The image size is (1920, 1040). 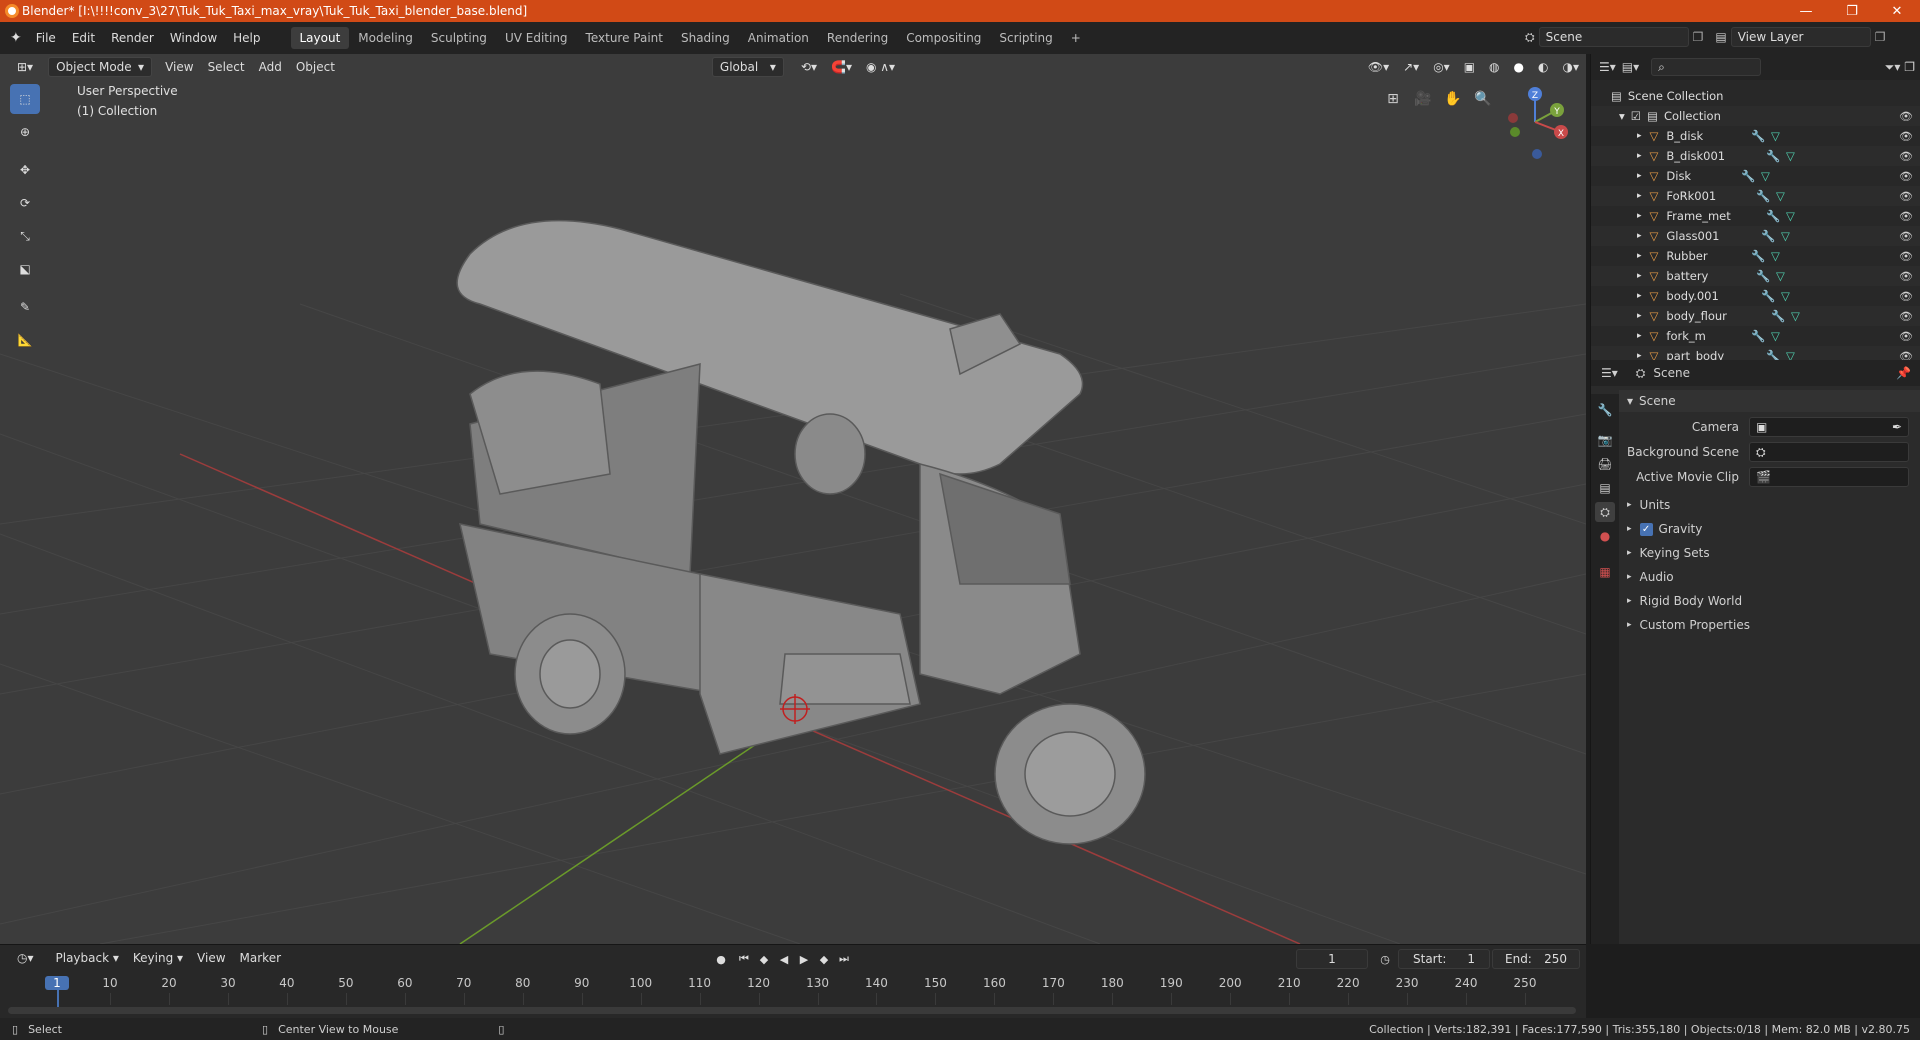 What do you see at coordinates (179, 67) in the screenshot?
I see `viewport-menu-view: View` at bounding box center [179, 67].